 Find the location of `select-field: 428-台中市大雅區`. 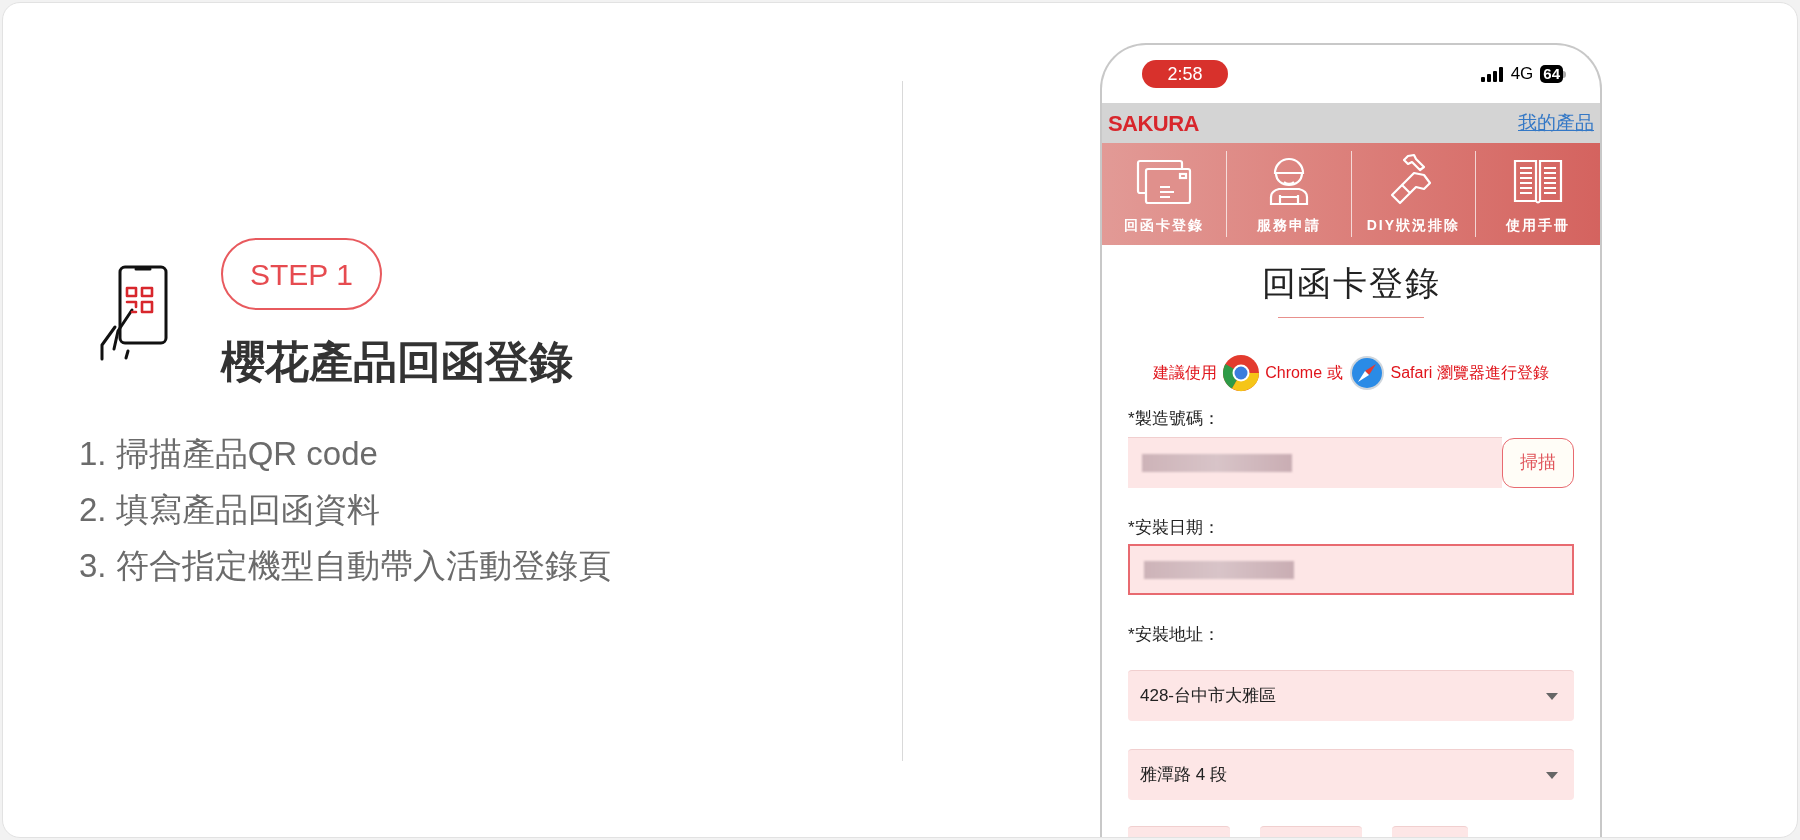

select-field: 428-台中市大雅區 is located at coordinates (1351, 695).